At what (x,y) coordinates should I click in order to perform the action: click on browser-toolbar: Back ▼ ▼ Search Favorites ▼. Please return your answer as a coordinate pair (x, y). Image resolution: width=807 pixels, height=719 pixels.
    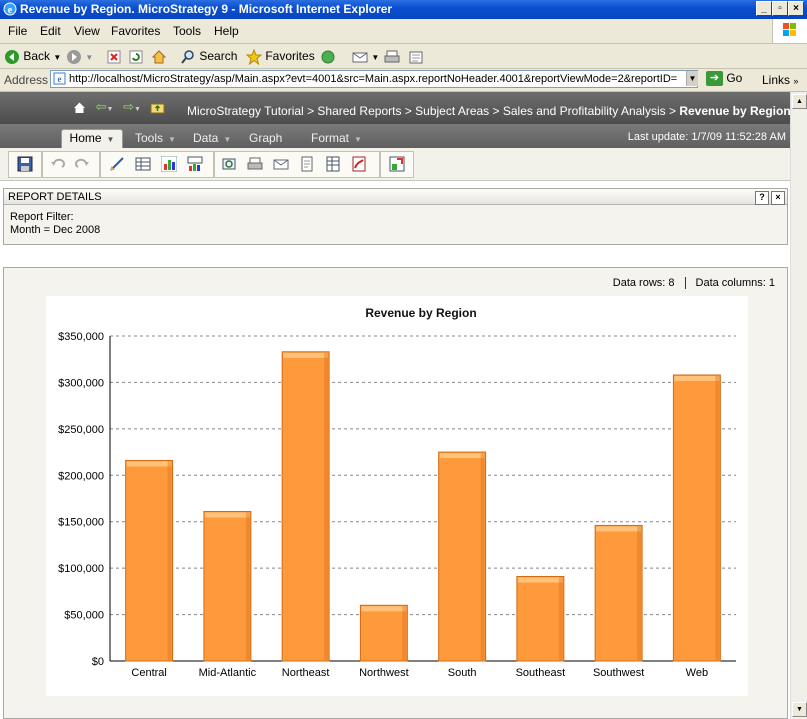
    Looking at the image, I should click on (403, 56).